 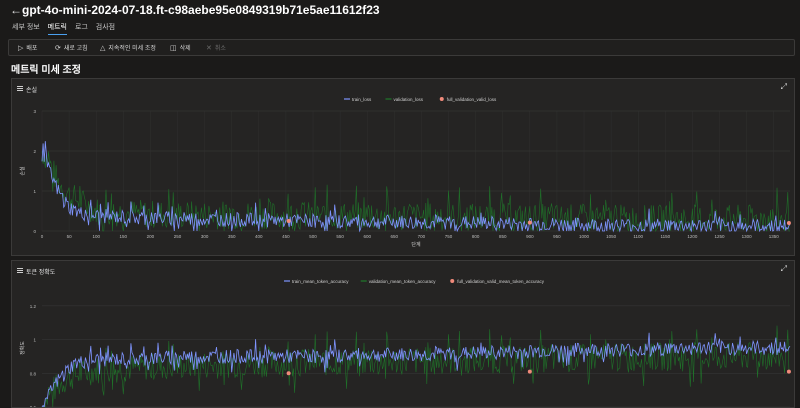 I want to click on x-tick-label: 550, so click(x=340, y=236).